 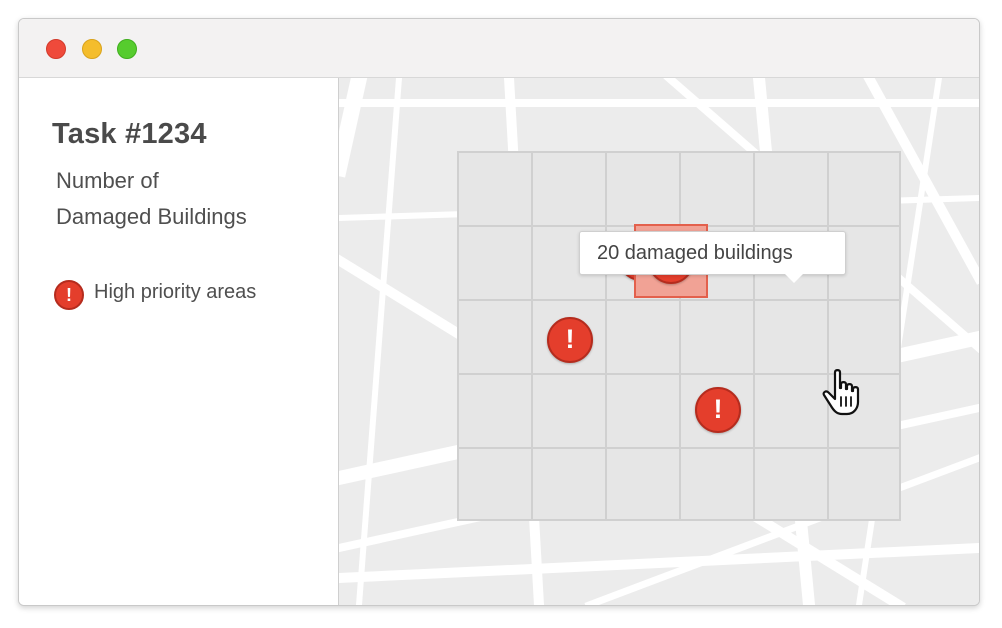 I want to click on tooltip-arrow, so click(x=794, y=278).